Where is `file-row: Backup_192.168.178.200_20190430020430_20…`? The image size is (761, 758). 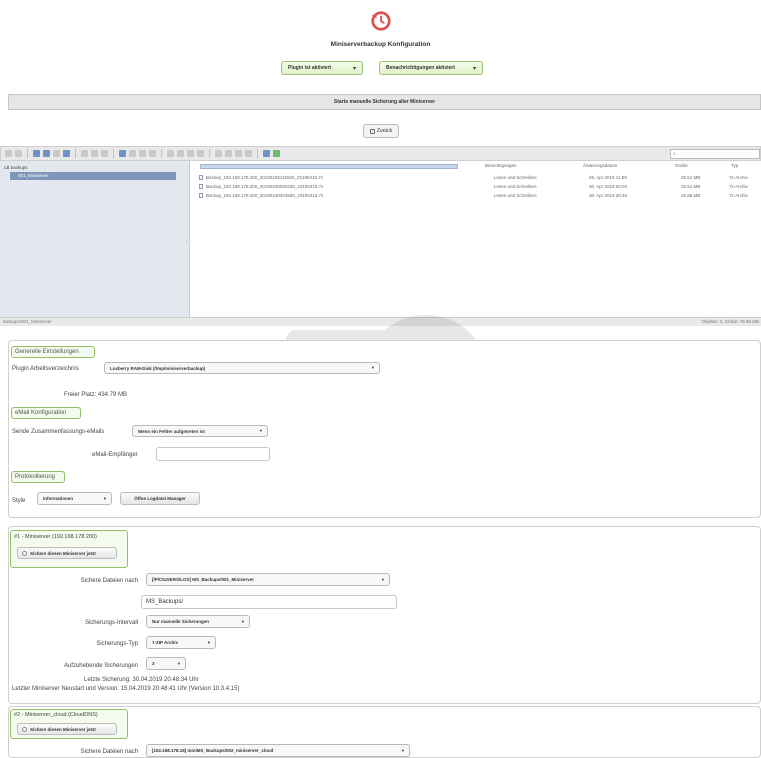 file-row: Backup_192.168.178.200_20190430020430_20… is located at coordinates (478, 187).